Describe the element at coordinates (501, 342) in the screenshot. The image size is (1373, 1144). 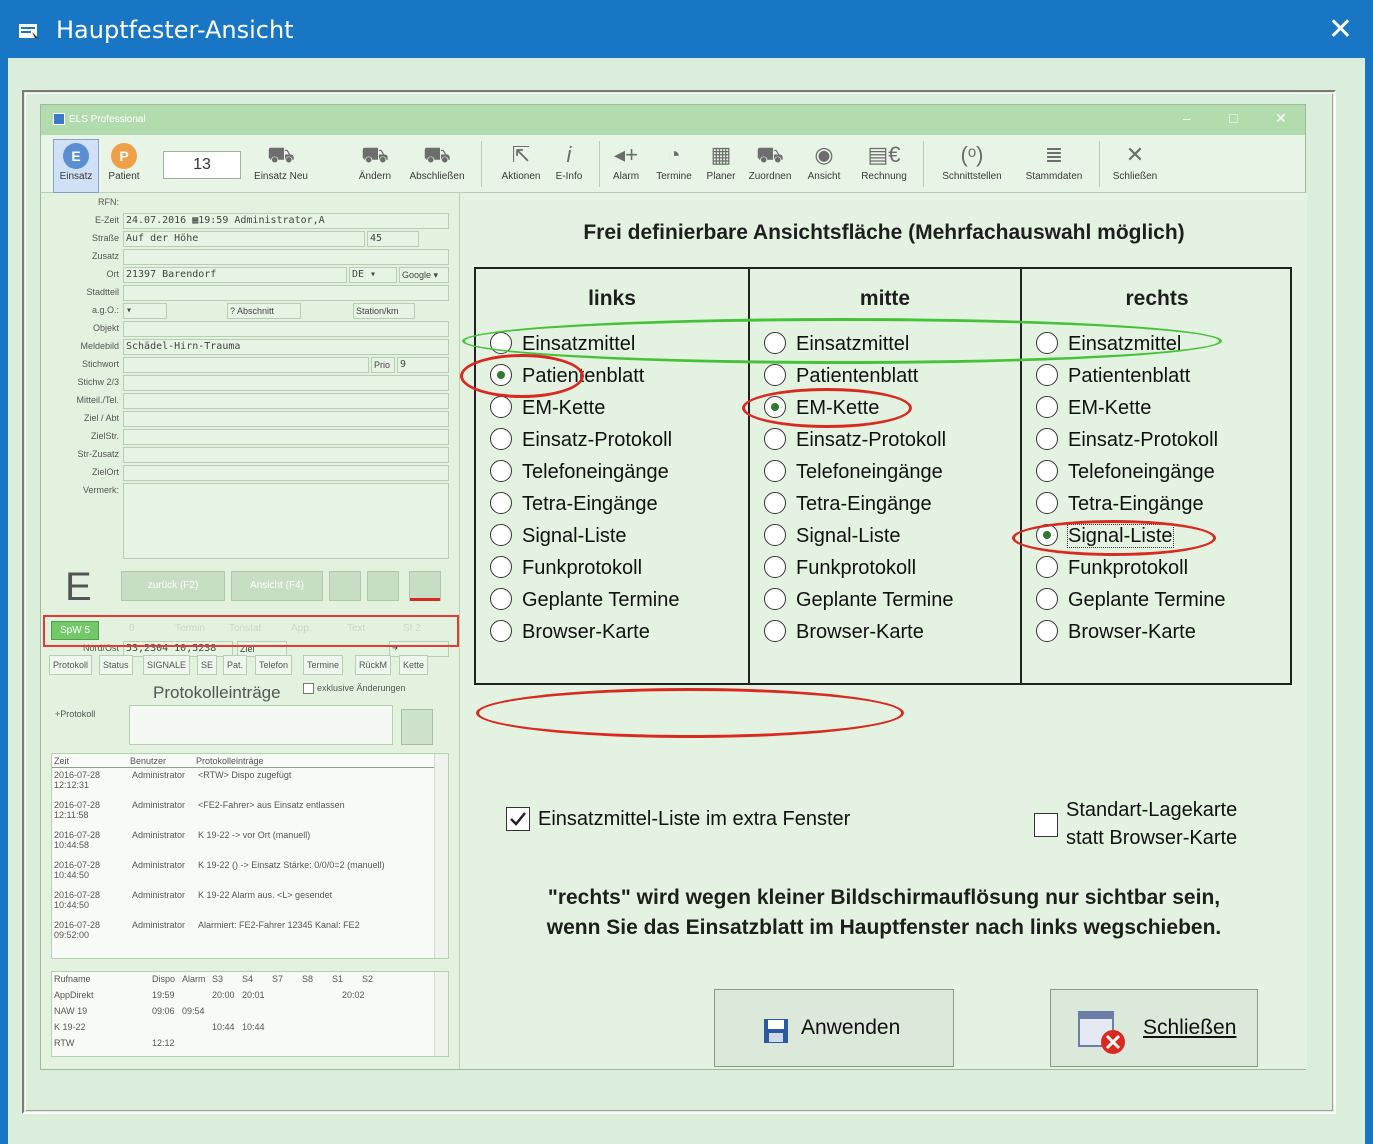
I see `radio-button` at that location.